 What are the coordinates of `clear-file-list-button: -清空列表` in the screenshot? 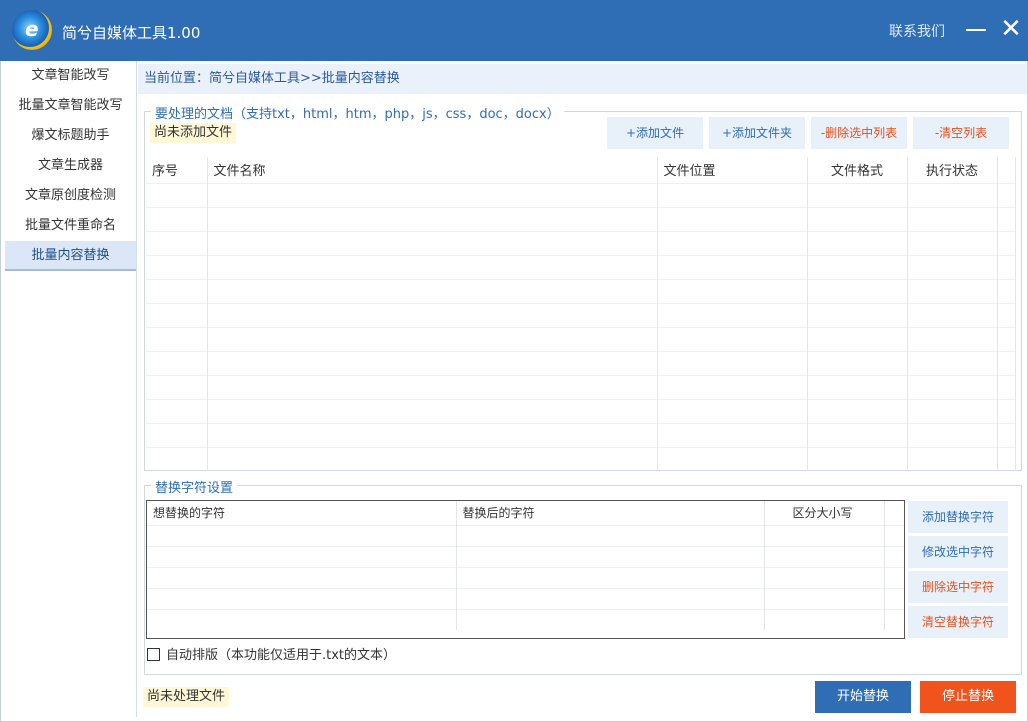 It's located at (961, 133).